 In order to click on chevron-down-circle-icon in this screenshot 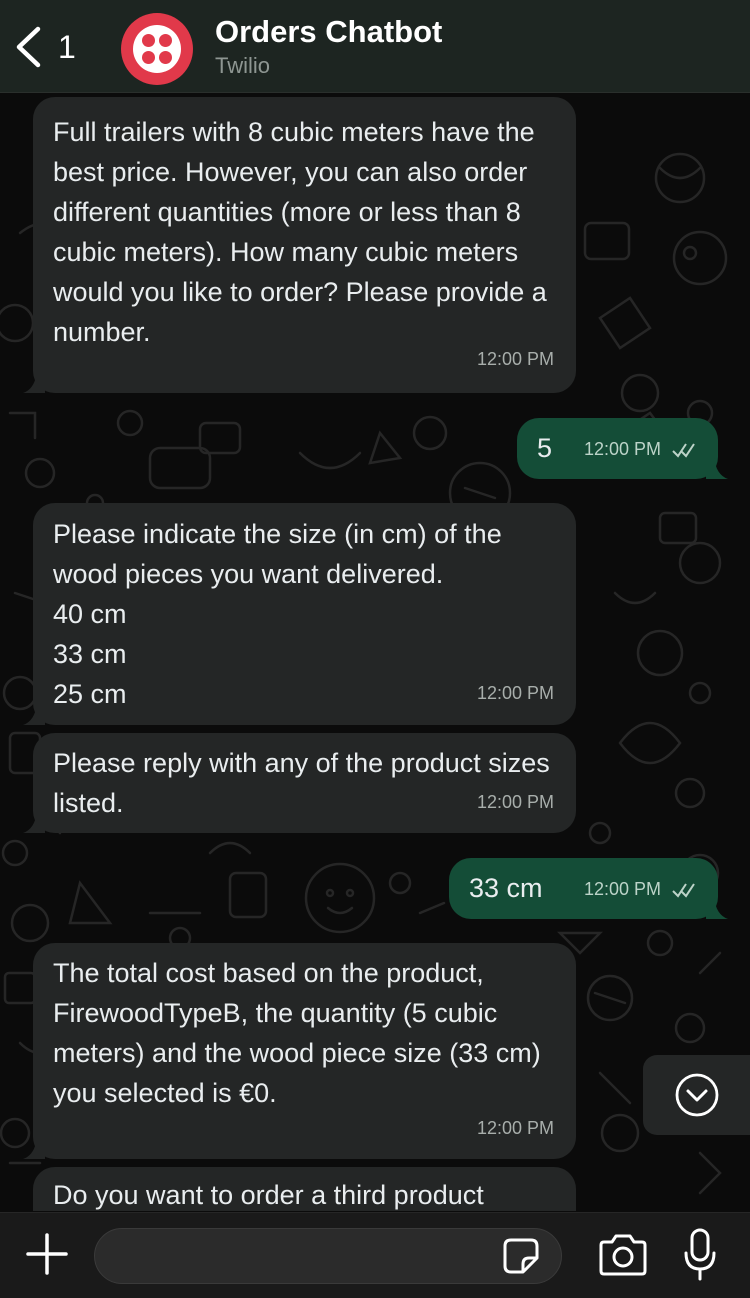, I will do `click(696, 1095)`.